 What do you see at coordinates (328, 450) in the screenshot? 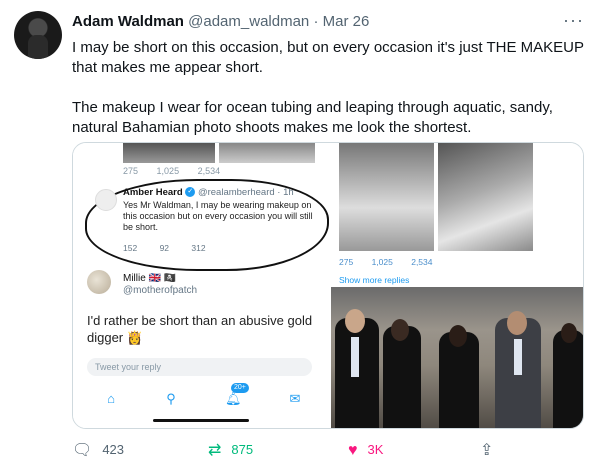
I see `tweet-action-bar: 🗨︎ 423 ⇄ 875 ♥ 3K ⇪` at bounding box center [328, 450].